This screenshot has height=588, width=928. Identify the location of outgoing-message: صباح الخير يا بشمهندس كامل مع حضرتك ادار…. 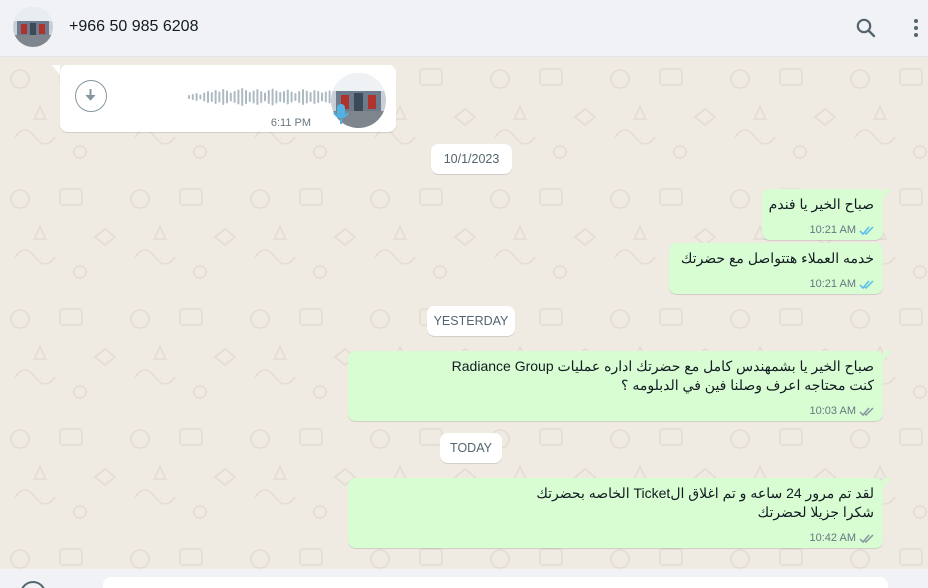
(619, 386).